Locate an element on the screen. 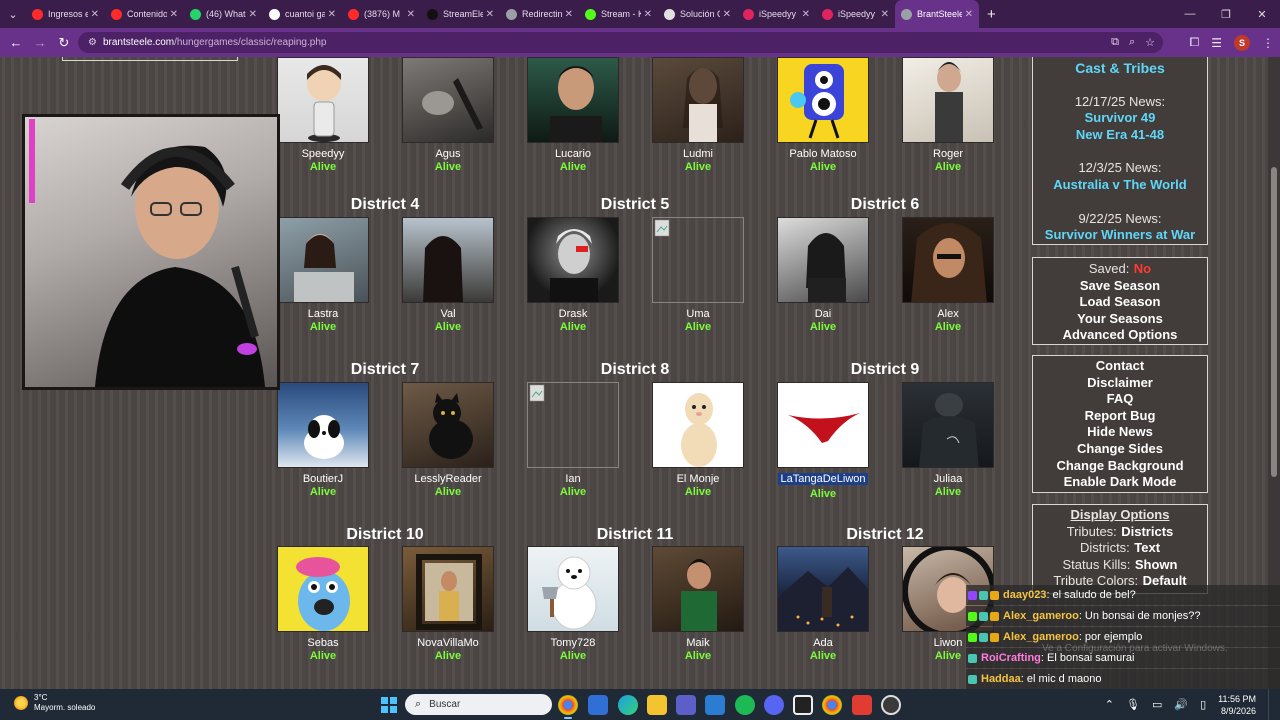 This screenshot has height=720, width=1280. recorder-icon is located at coordinates (862, 705).